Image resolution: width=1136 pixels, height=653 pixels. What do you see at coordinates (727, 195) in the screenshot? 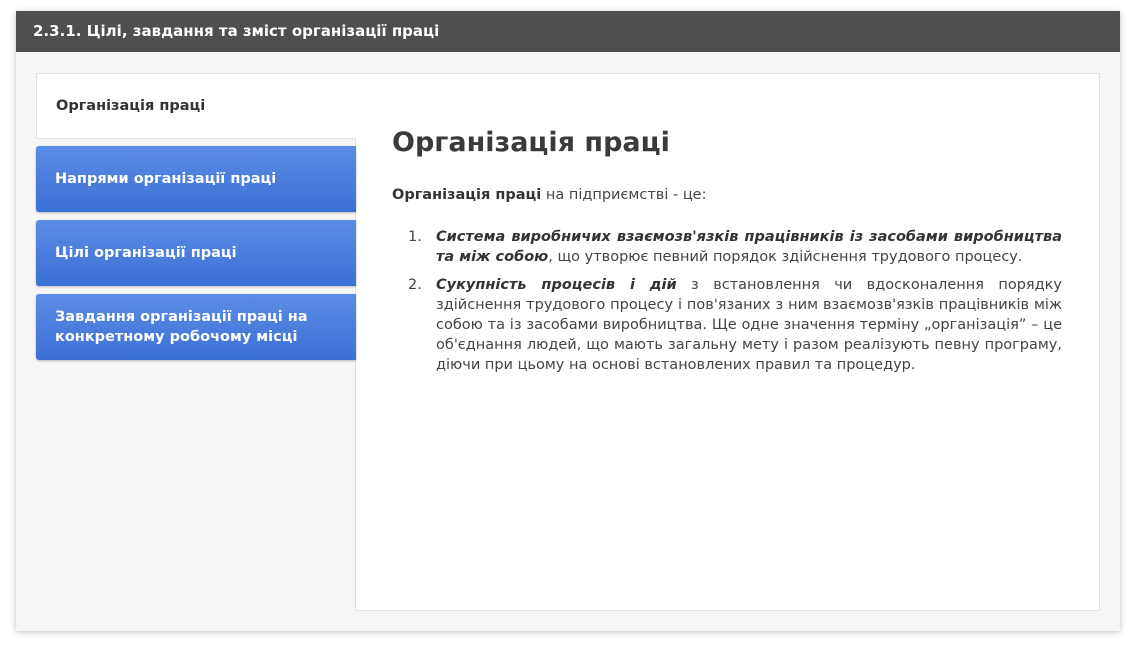
I see `content-intro: Організація праці на підприємстві - це:` at bounding box center [727, 195].